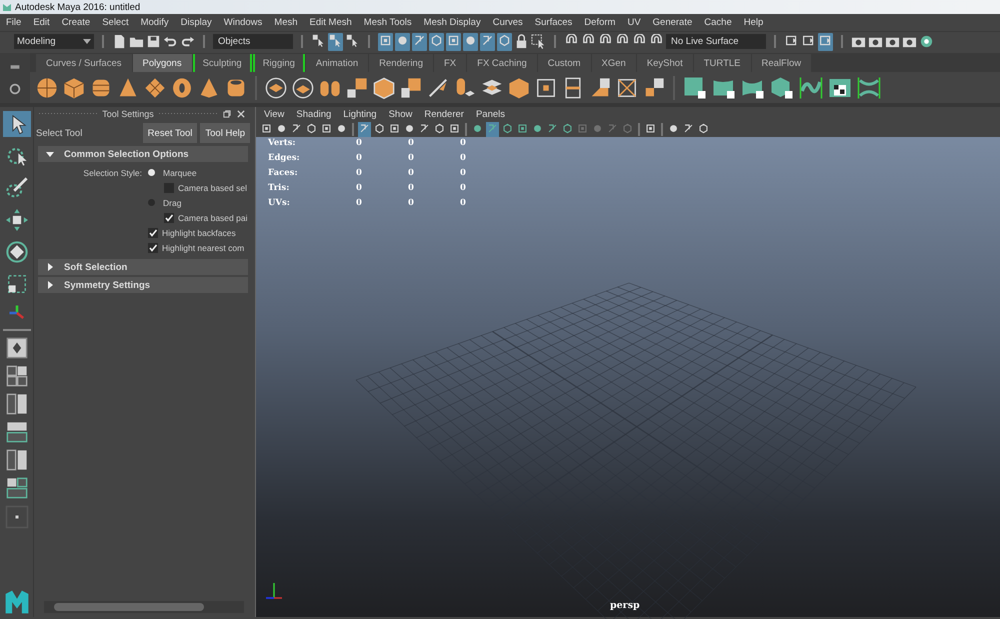  I want to click on panel-button: Tool Help, so click(225, 133).